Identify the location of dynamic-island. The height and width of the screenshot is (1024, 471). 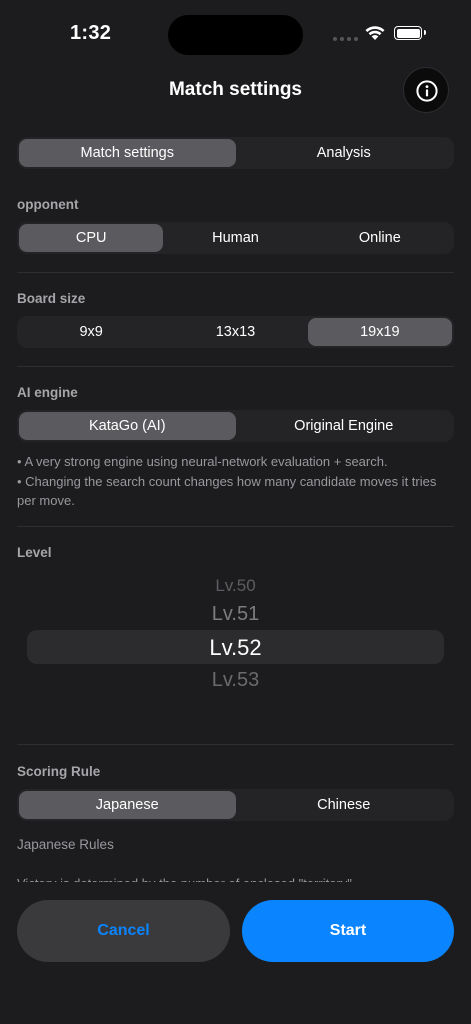
(235, 35).